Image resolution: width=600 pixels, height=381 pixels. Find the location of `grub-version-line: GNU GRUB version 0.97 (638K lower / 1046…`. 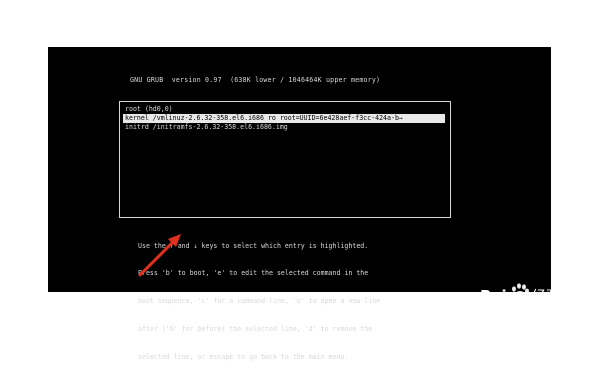

grub-version-line: GNU GRUB version 0.97 (638K lower / 1046… is located at coordinates (255, 80).